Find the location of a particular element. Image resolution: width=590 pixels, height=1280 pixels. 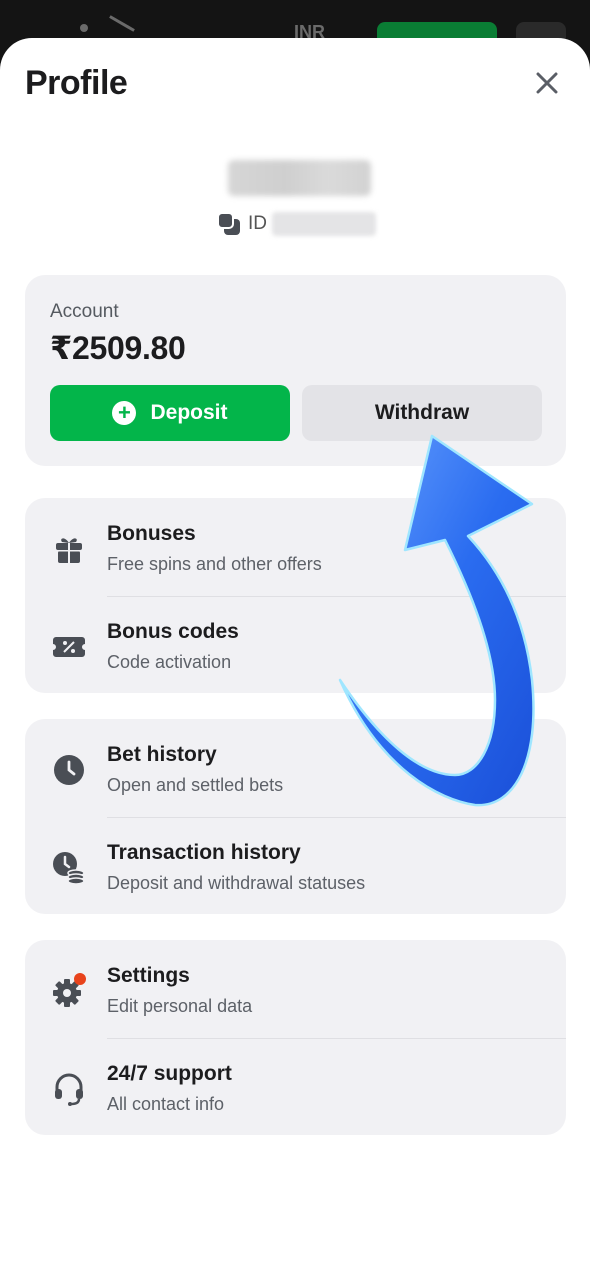

status-dot is located at coordinates (84, 28).